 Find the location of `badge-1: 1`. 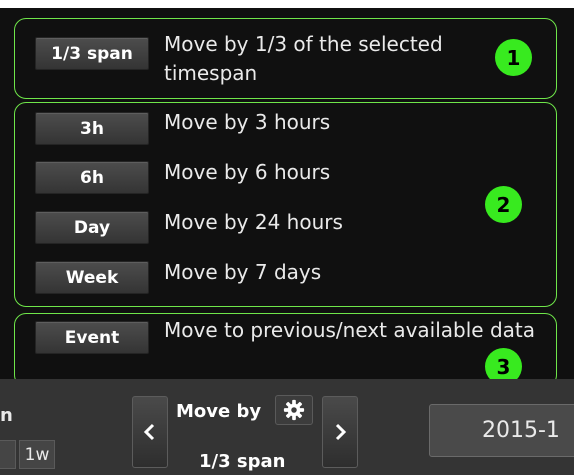

badge-1: 1 is located at coordinates (513, 57).